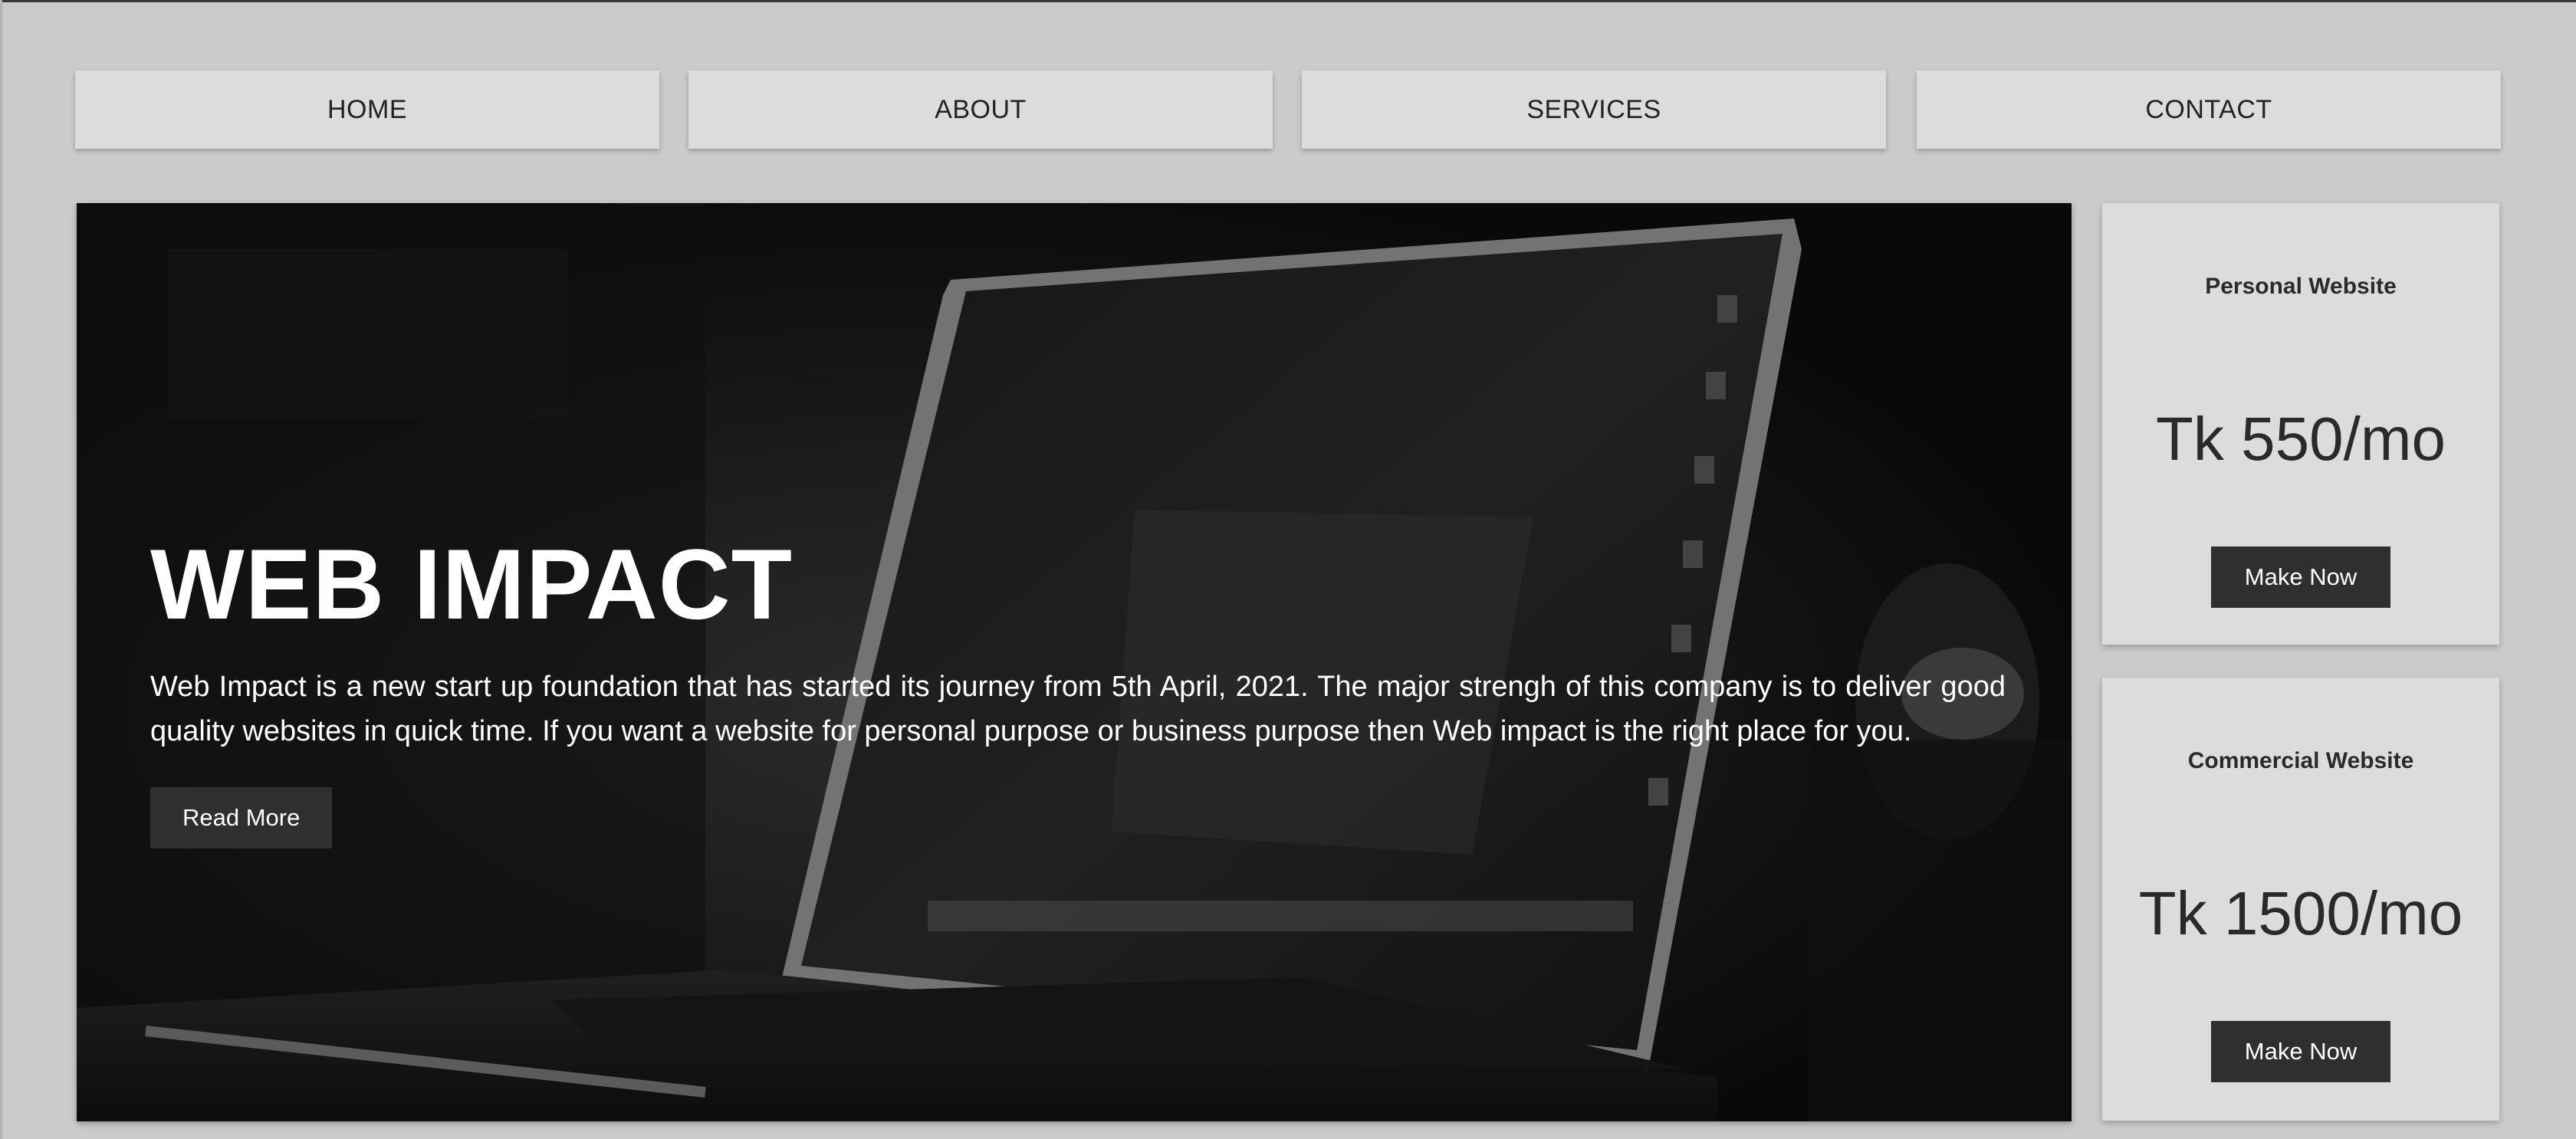 Image resolution: width=2576 pixels, height=1139 pixels. I want to click on top-border, so click(1288, 1).